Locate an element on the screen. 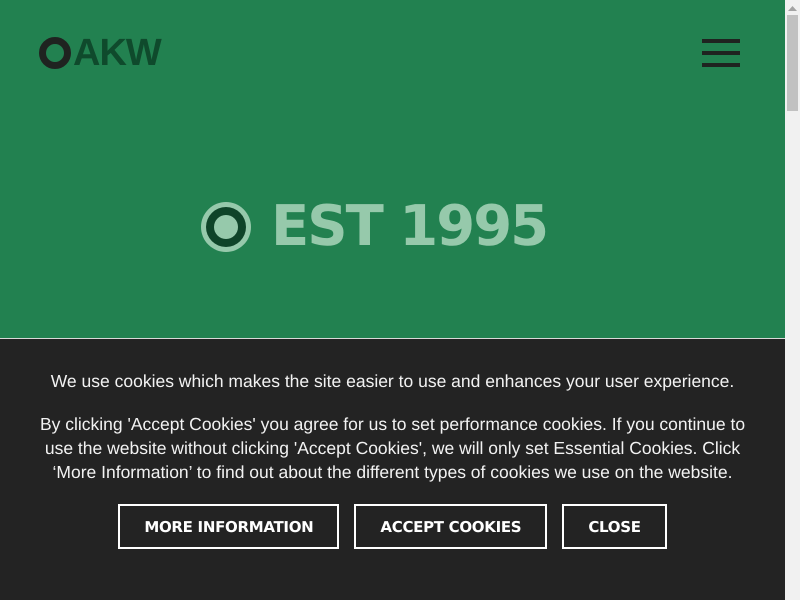 The height and width of the screenshot is (600, 800). scroll-up-icon is located at coordinates (792, 8).